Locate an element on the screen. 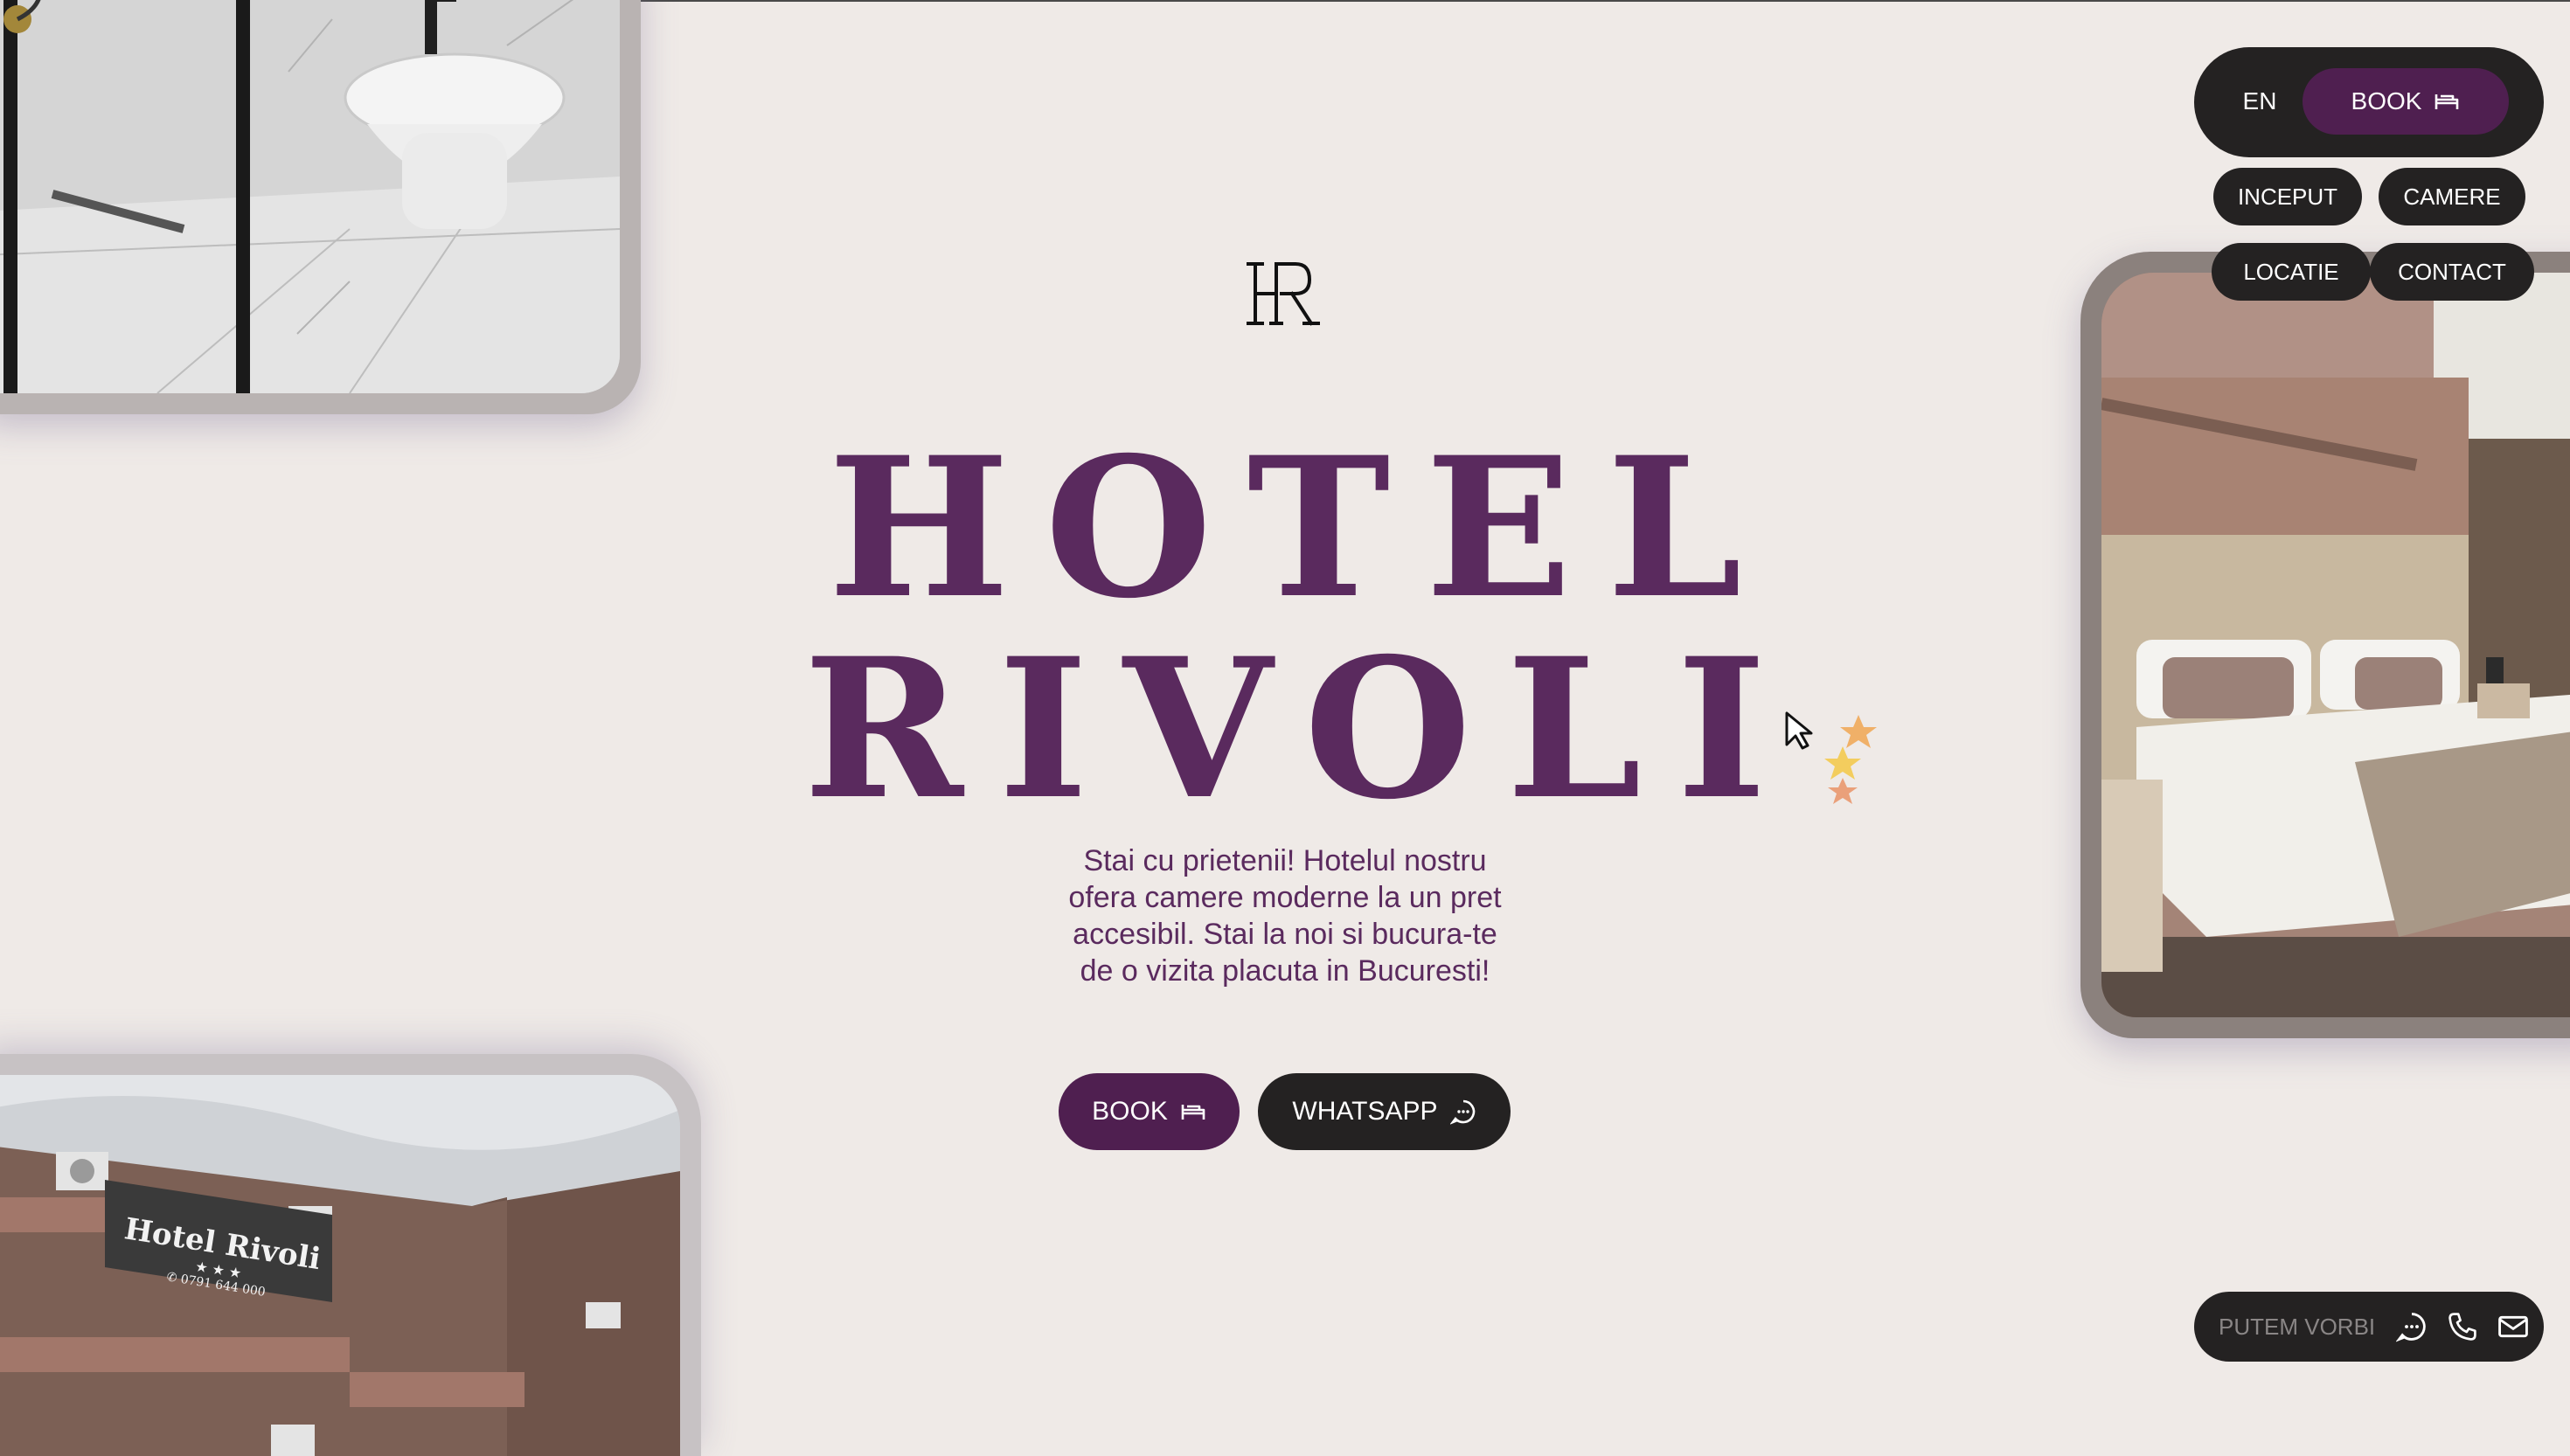  sparkle-stars-icon is located at coordinates (1850, 759).